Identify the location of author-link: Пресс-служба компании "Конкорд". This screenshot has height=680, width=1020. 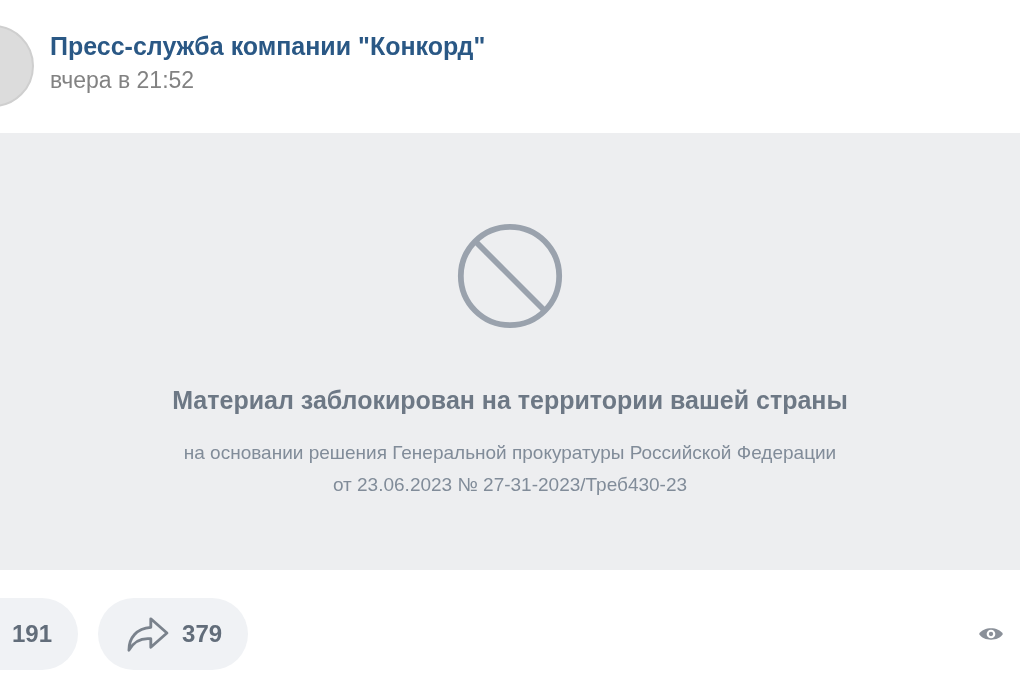
(268, 46).